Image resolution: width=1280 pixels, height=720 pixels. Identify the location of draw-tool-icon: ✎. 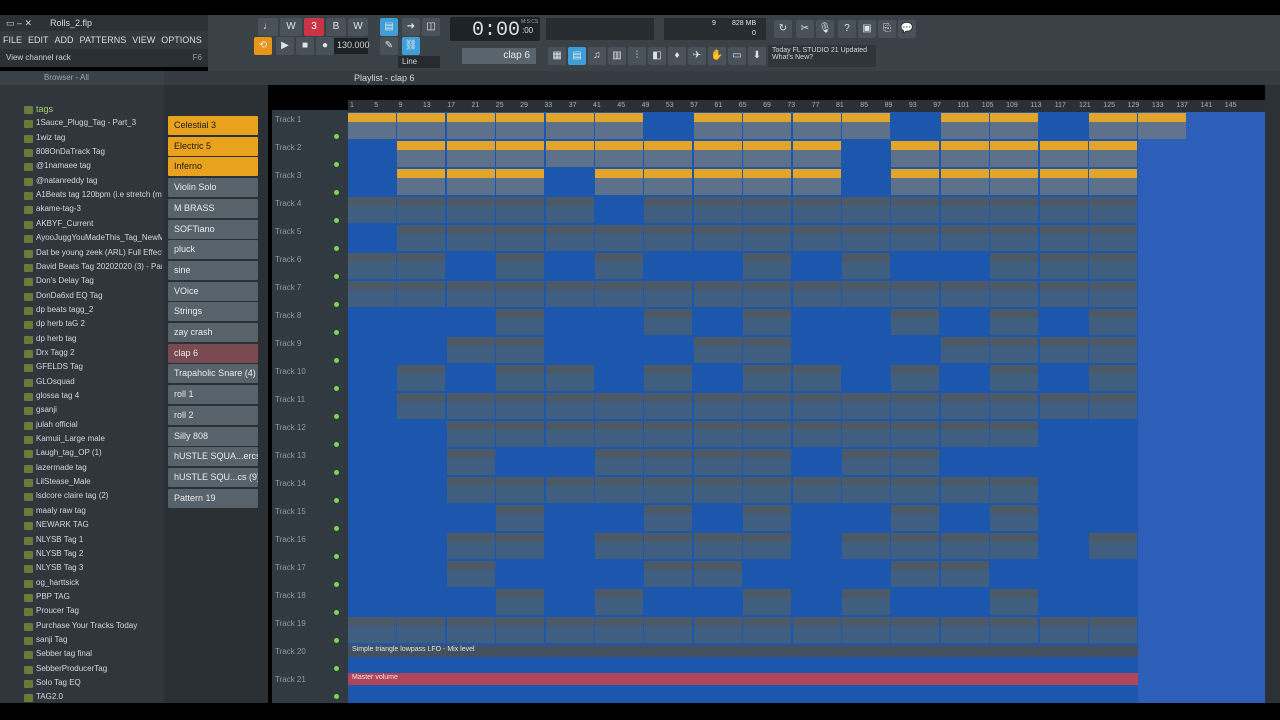
(389, 46).